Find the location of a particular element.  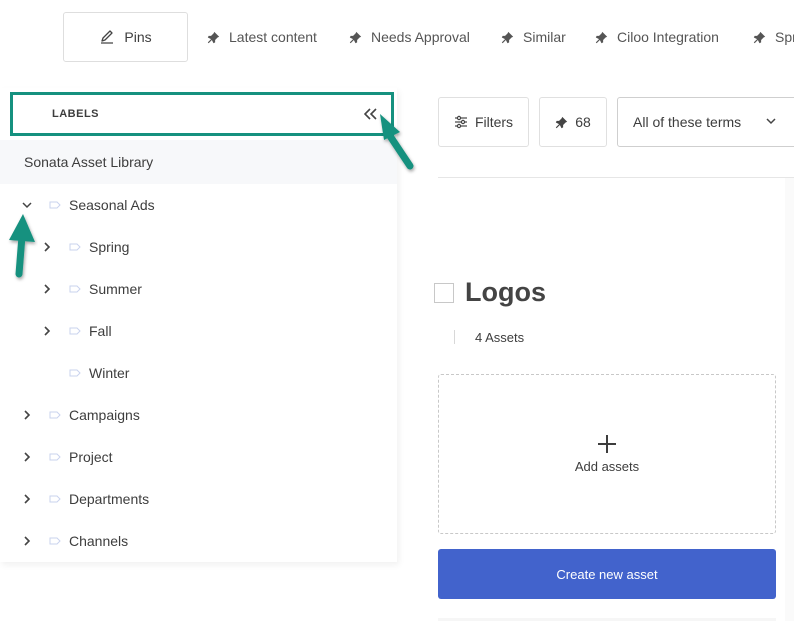

pin-tab-spring: Spr is located at coordinates (773, 37).